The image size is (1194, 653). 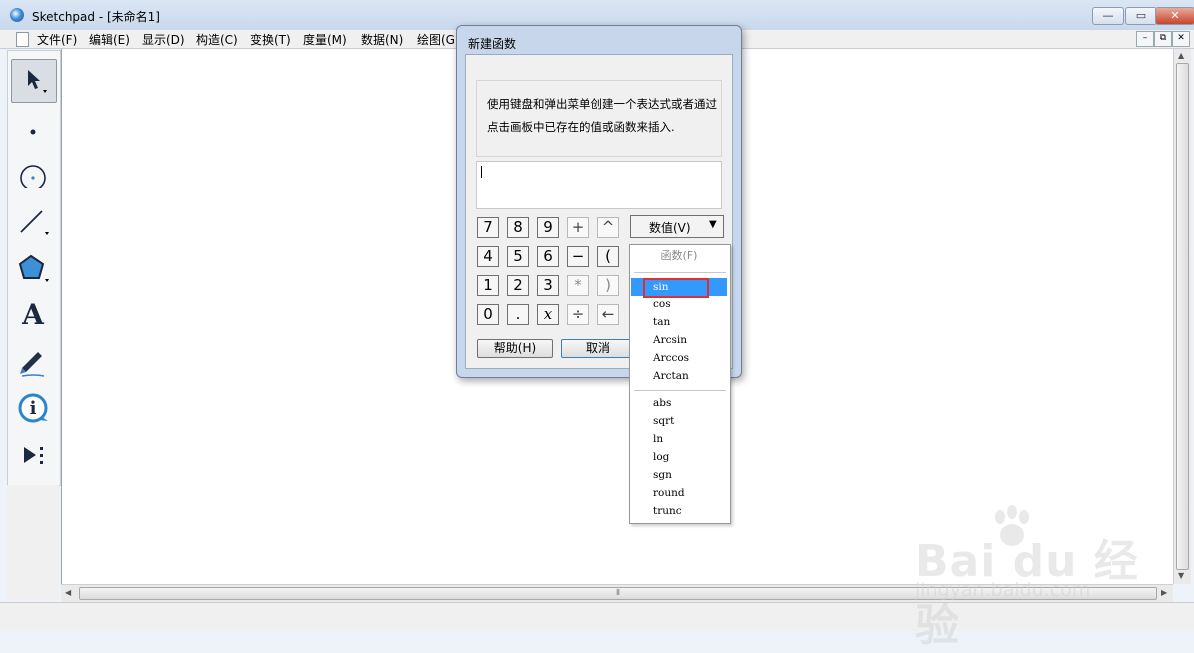 I want to click on key-5: 5, so click(x=518, y=256).